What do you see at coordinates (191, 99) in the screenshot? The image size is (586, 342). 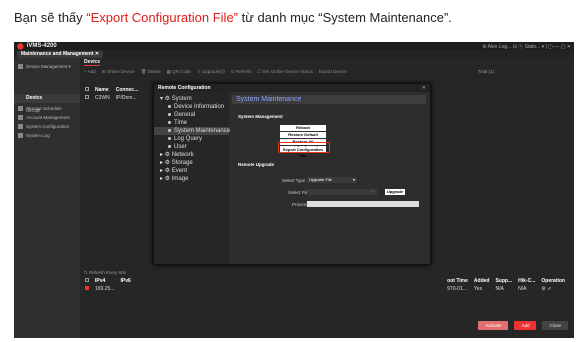 I see `tree-system: ▾ ⚙ System` at bounding box center [191, 99].